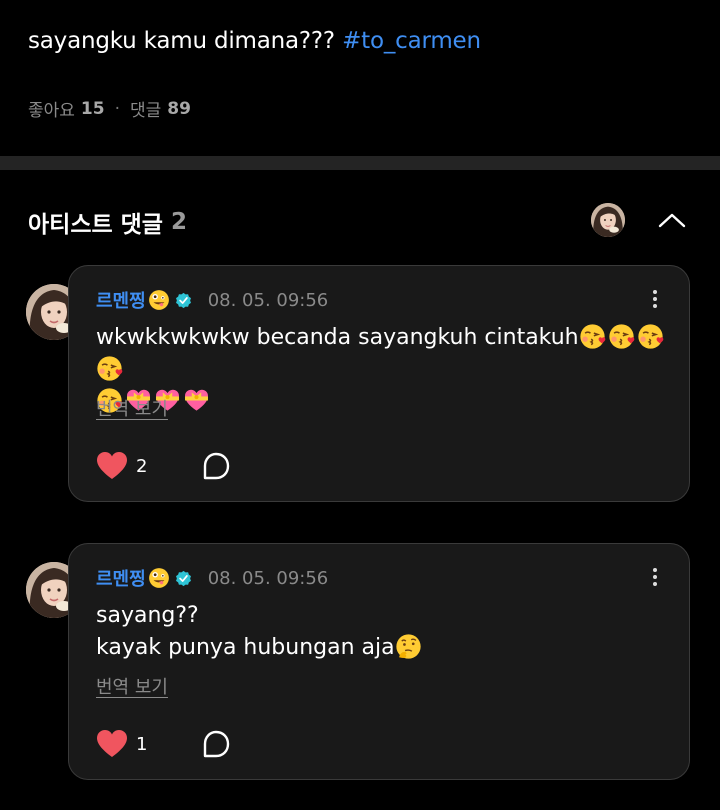  Describe the element at coordinates (145, 108) in the screenshot. I see `comments-label: 댓글` at that location.